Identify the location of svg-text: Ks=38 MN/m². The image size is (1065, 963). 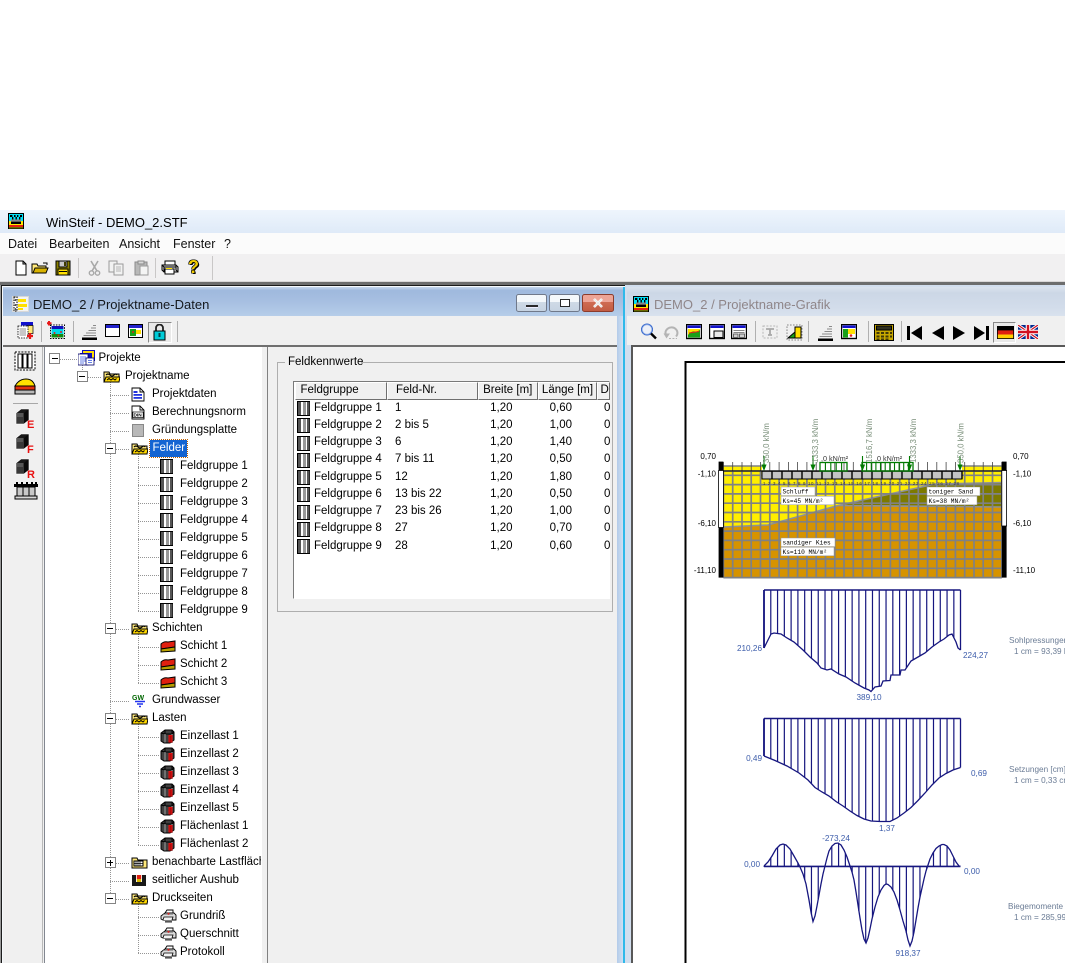
(949, 501).